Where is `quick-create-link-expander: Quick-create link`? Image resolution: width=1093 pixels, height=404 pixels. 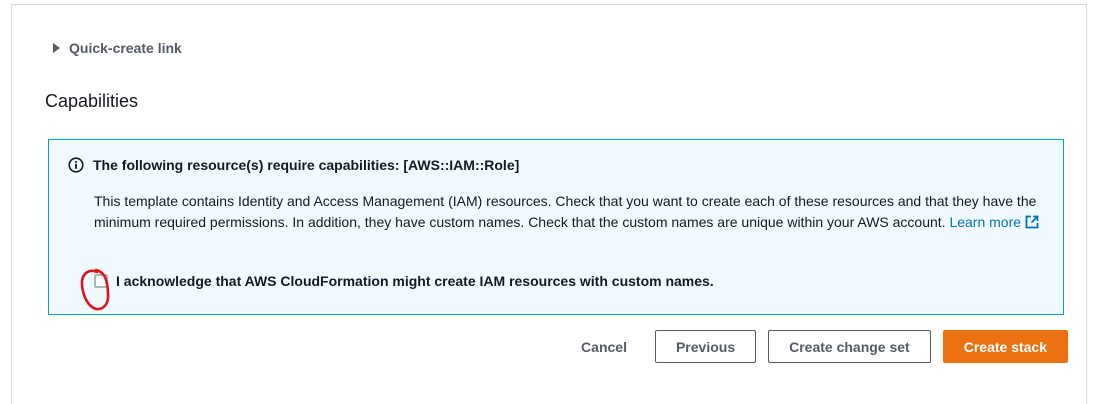
quick-create-link-expander: Quick-create link is located at coordinates (117, 48).